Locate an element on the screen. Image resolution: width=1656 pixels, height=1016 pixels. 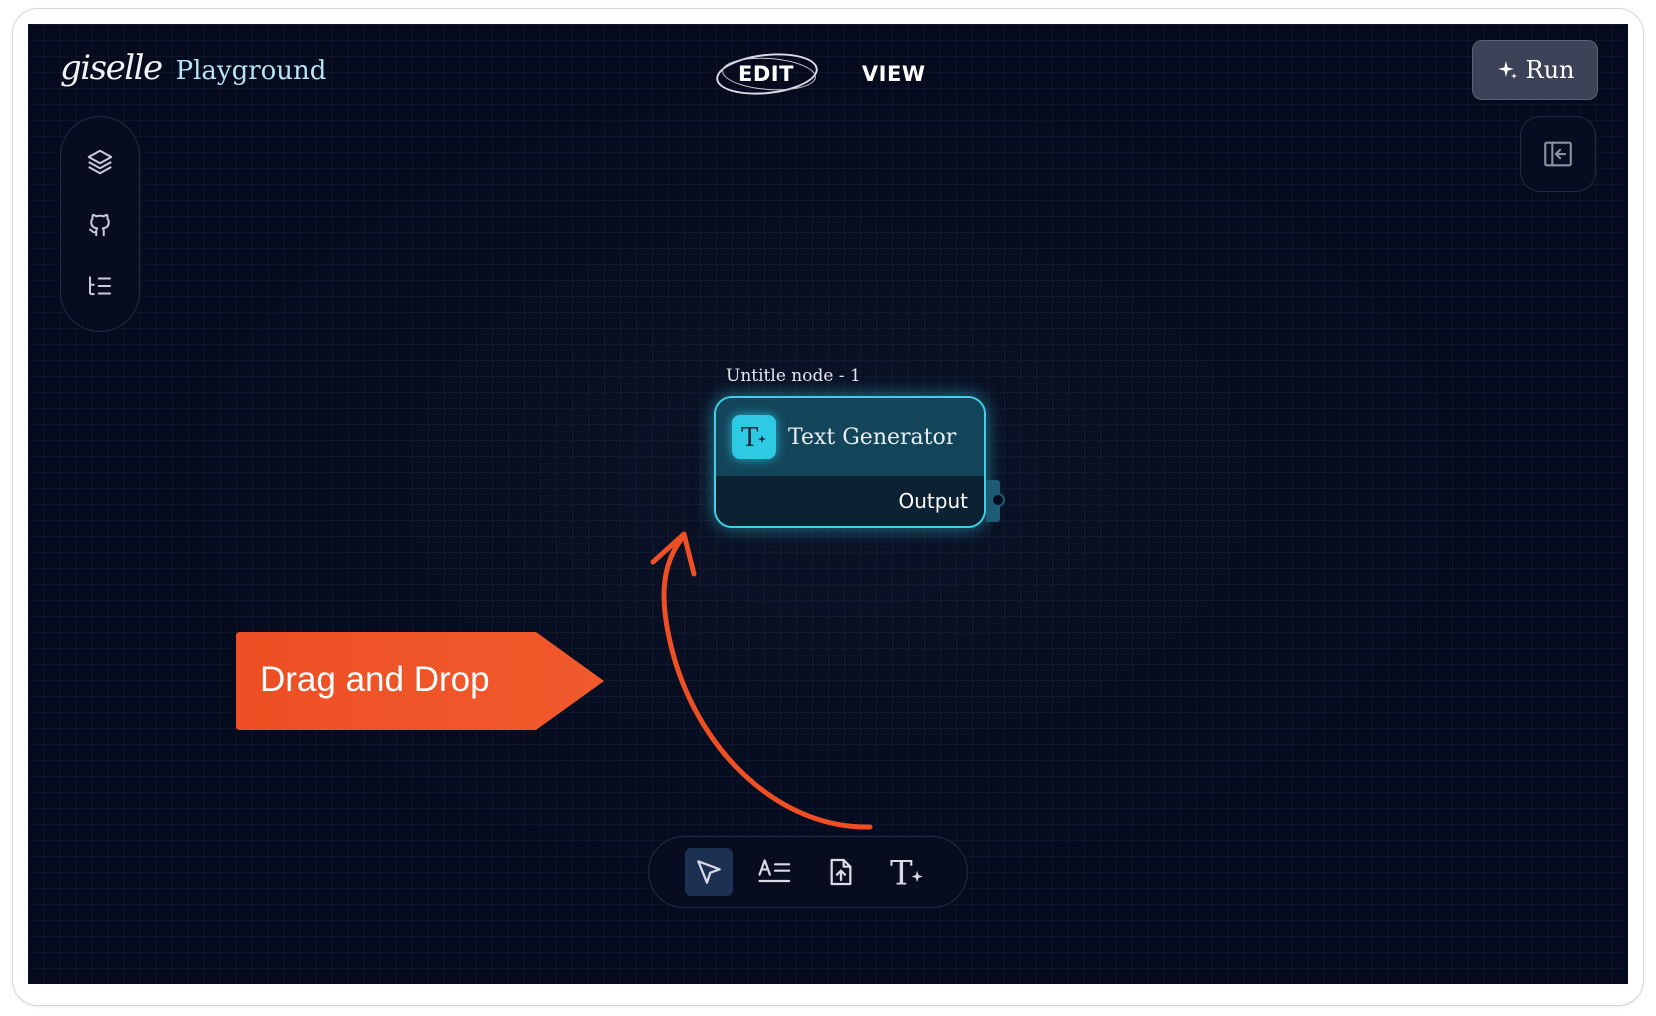
run-label: Run is located at coordinates (1550, 70).